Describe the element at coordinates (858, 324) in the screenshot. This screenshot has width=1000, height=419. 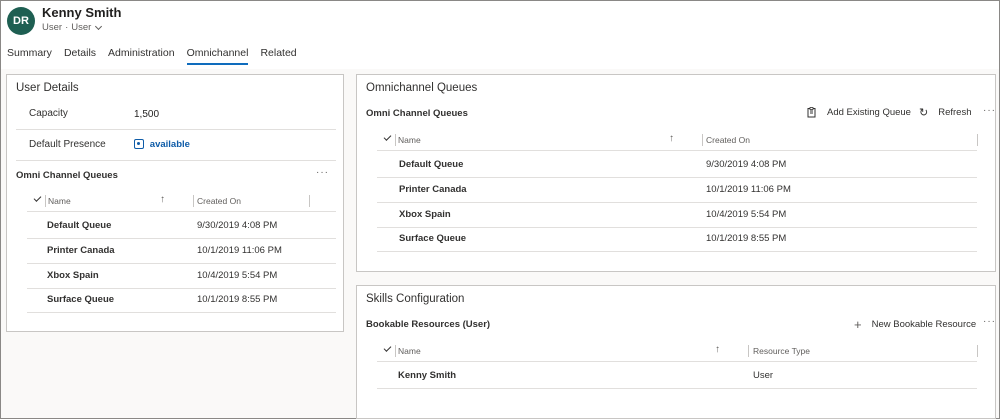
I see `plus-icon: +` at that location.